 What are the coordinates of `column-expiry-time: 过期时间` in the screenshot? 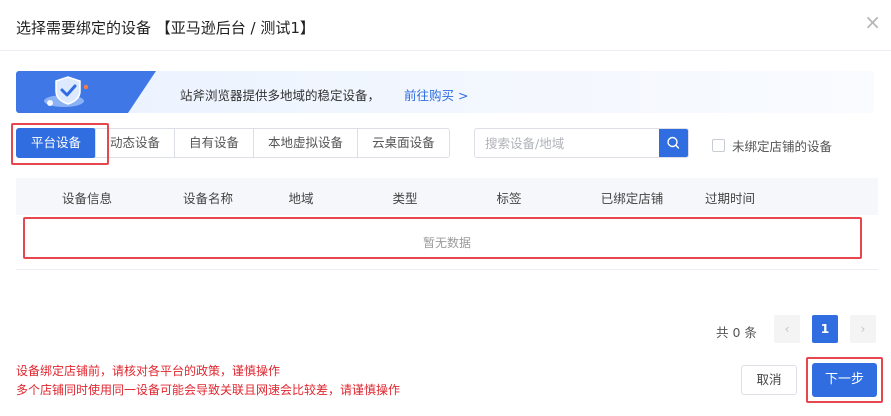 It's located at (730, 198).